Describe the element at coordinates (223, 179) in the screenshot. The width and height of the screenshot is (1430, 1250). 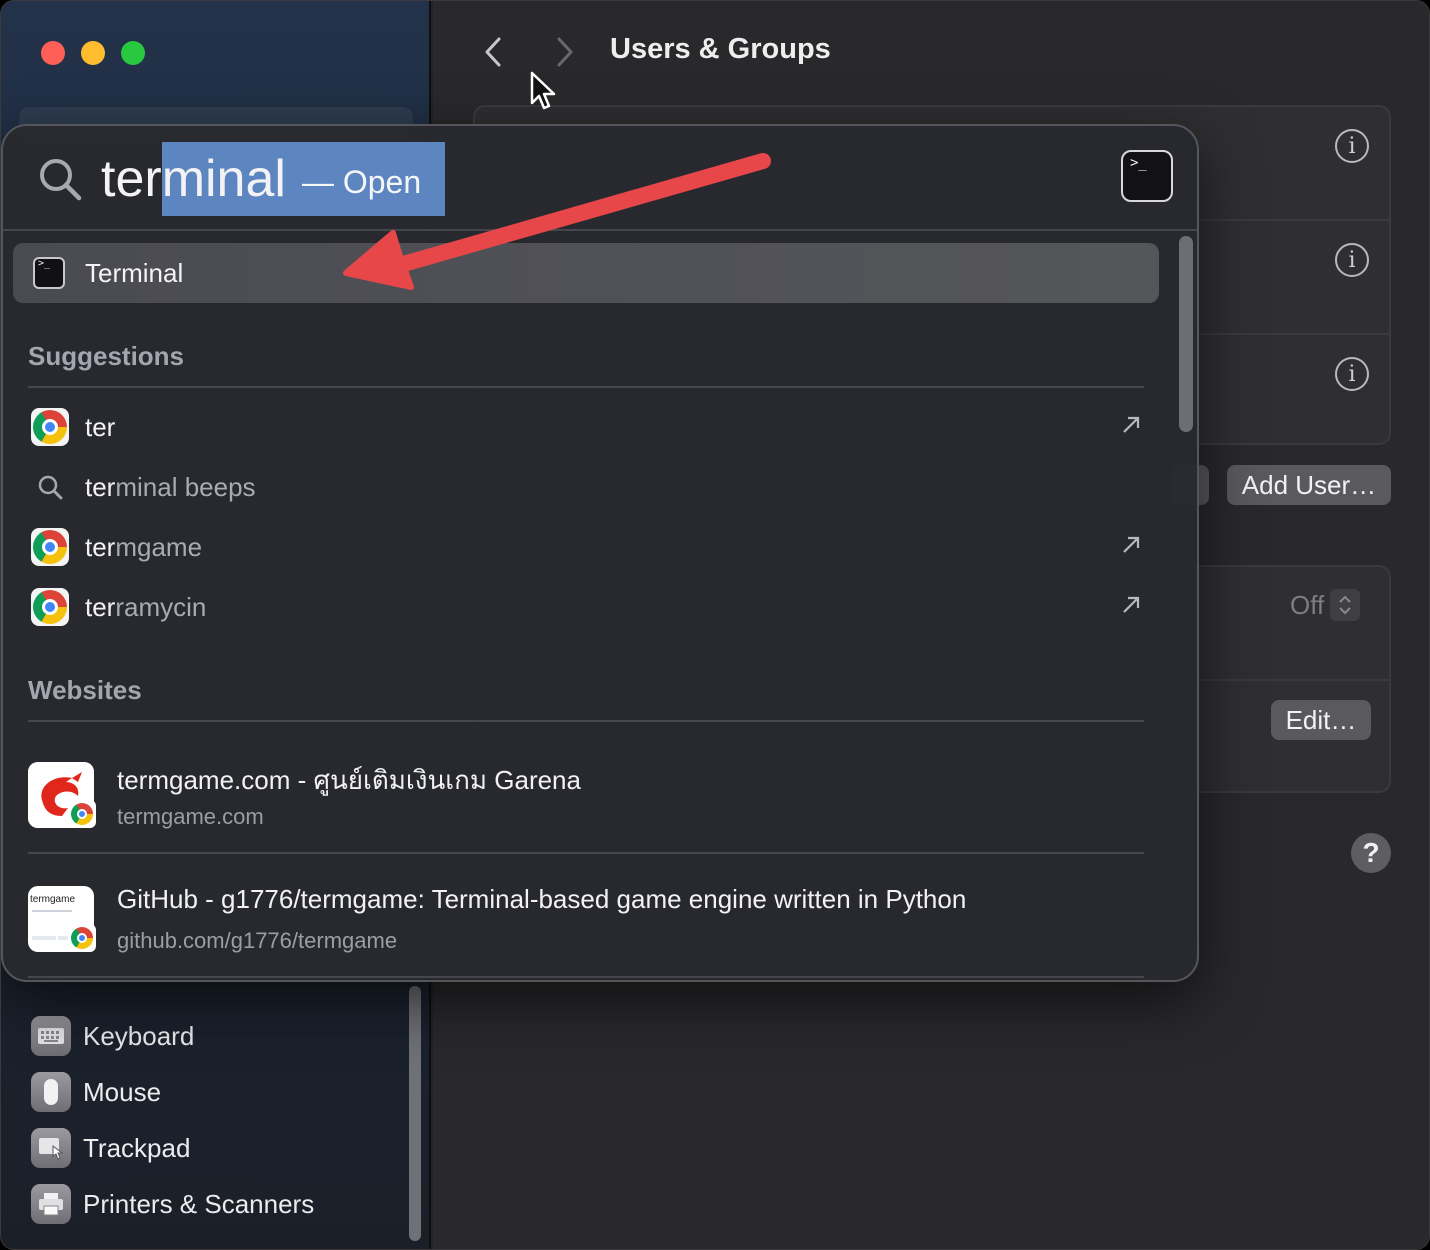
I see `query-completion-text: minal` at that location.